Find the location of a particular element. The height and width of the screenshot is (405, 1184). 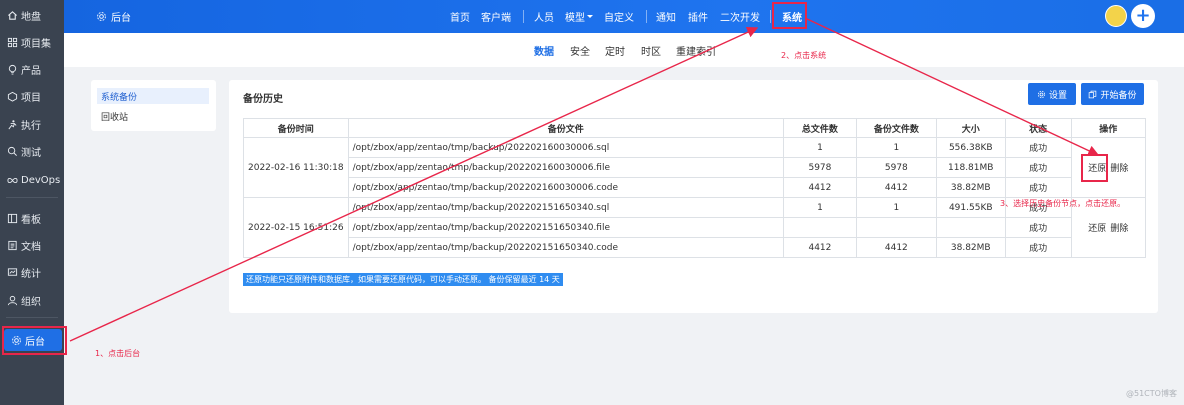

sidebar-item-test: 测试 is located at coordinates (32, 151).